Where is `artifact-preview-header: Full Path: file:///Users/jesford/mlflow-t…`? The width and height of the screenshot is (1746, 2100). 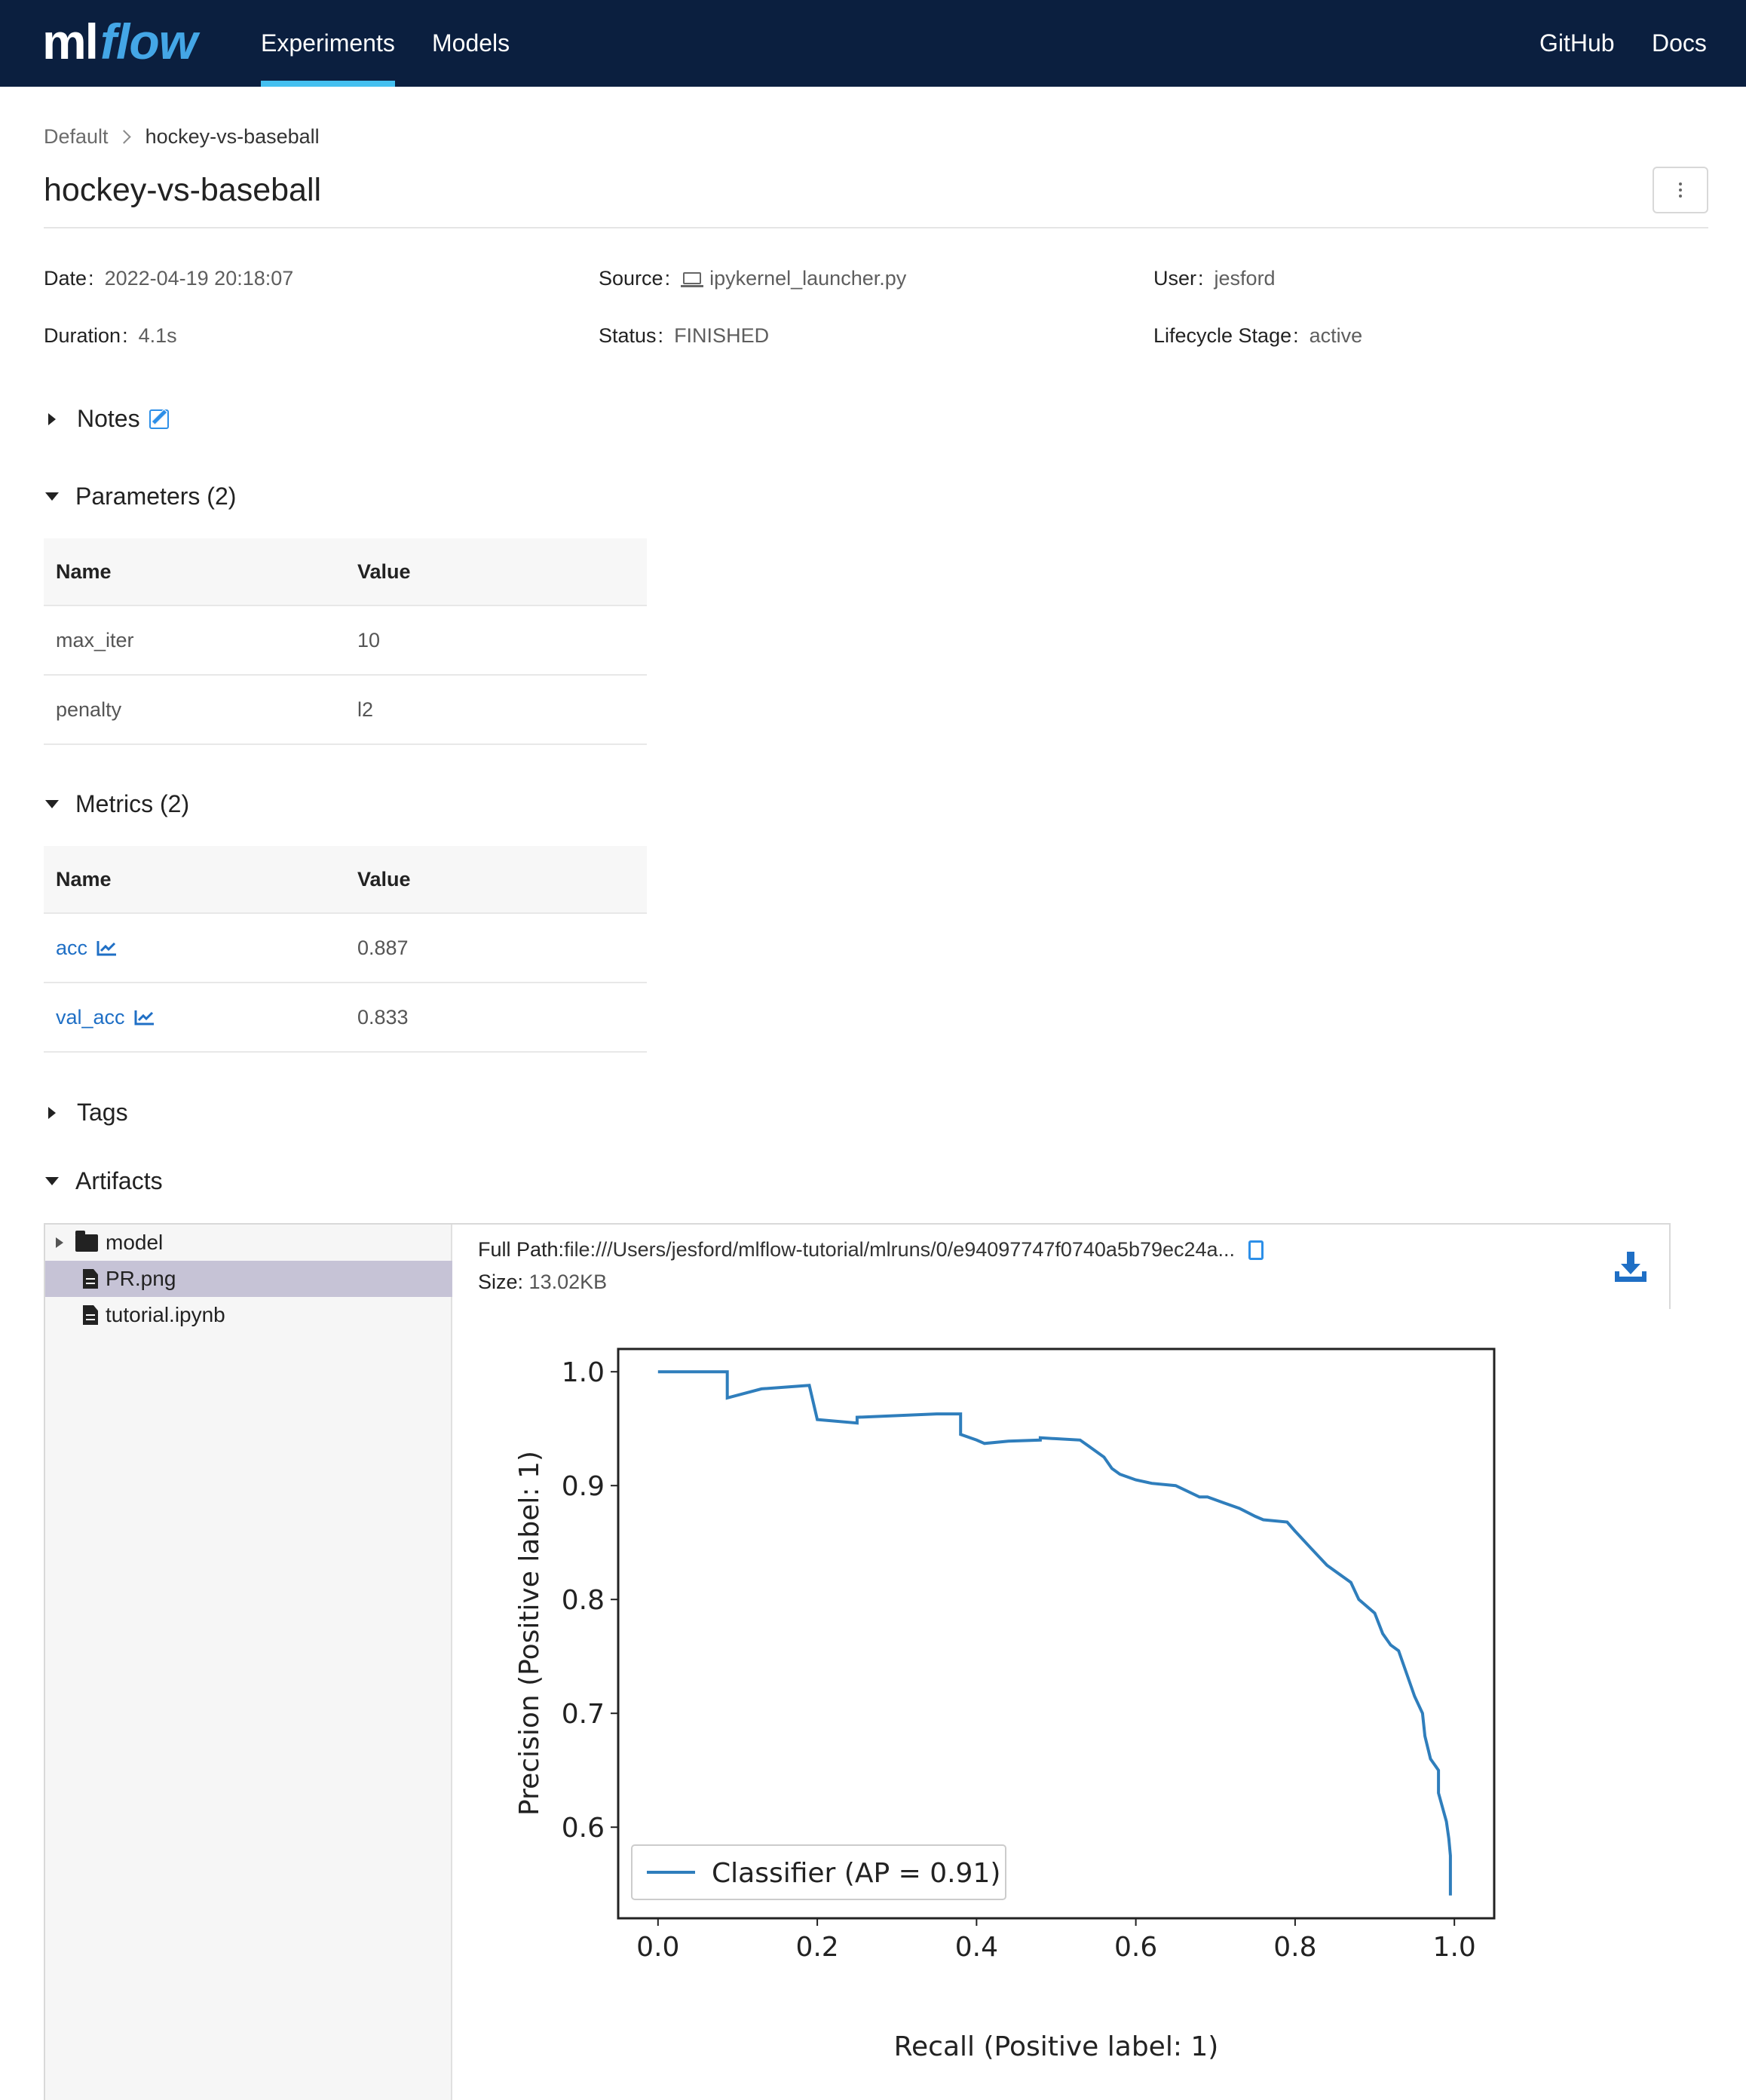
artifact-preview-header: Full Path: file:///Users/jesford/mlflow-t… is located at coordinates (1061, 1267).